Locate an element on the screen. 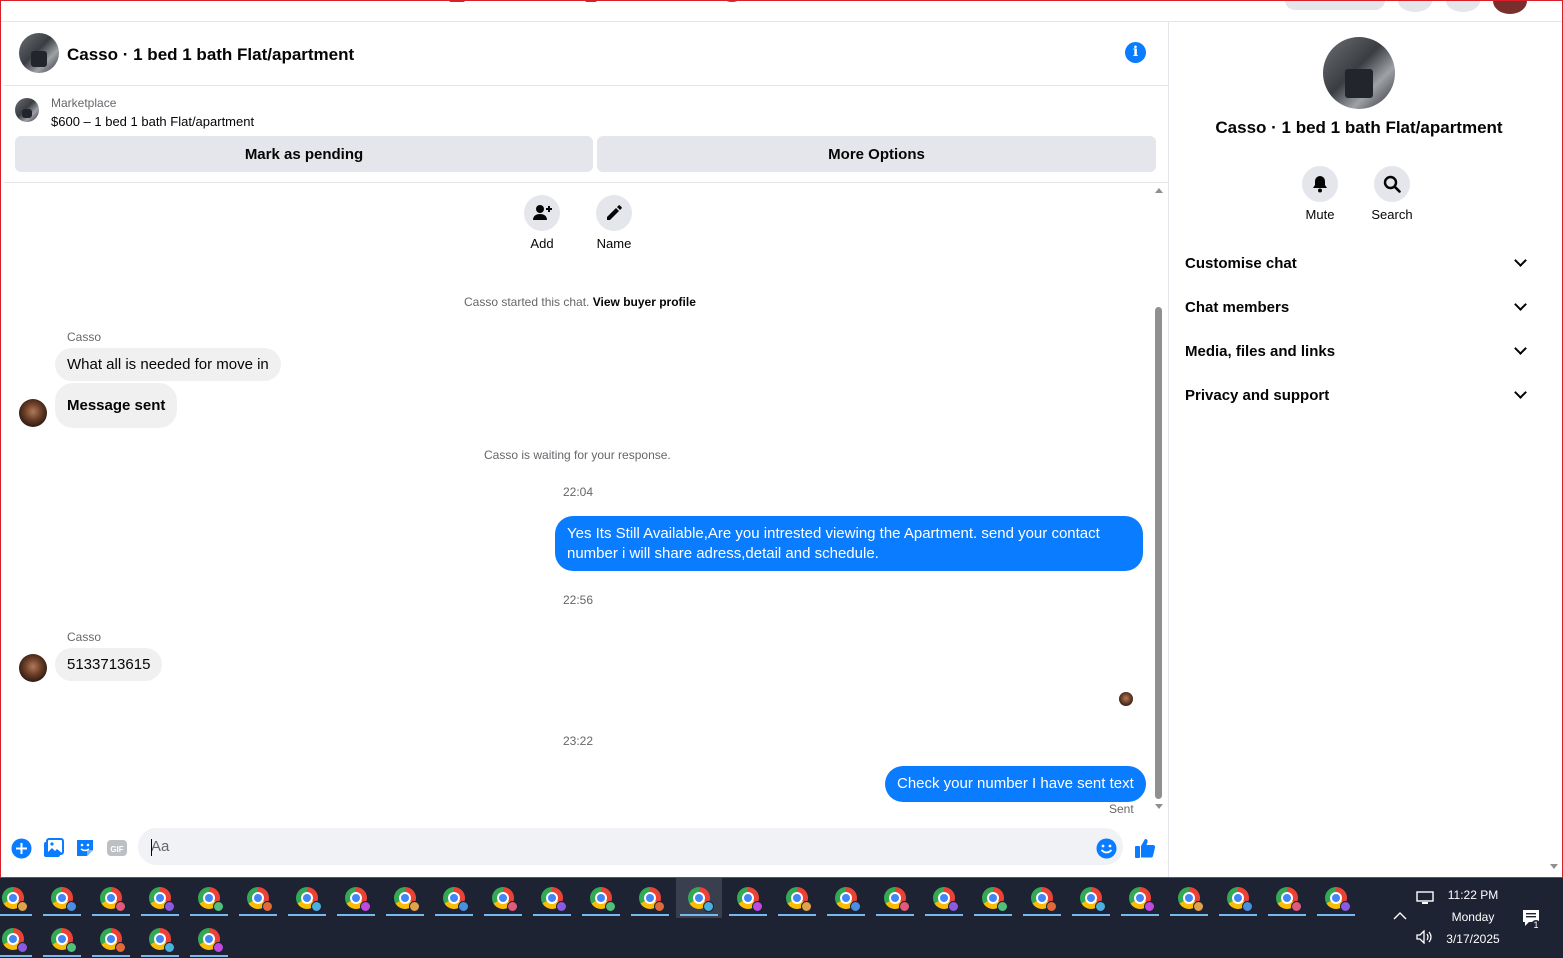 The height and width of the screenshot is (958, 1563). listing-small-thumbnail is located at coordinates (27, 110).